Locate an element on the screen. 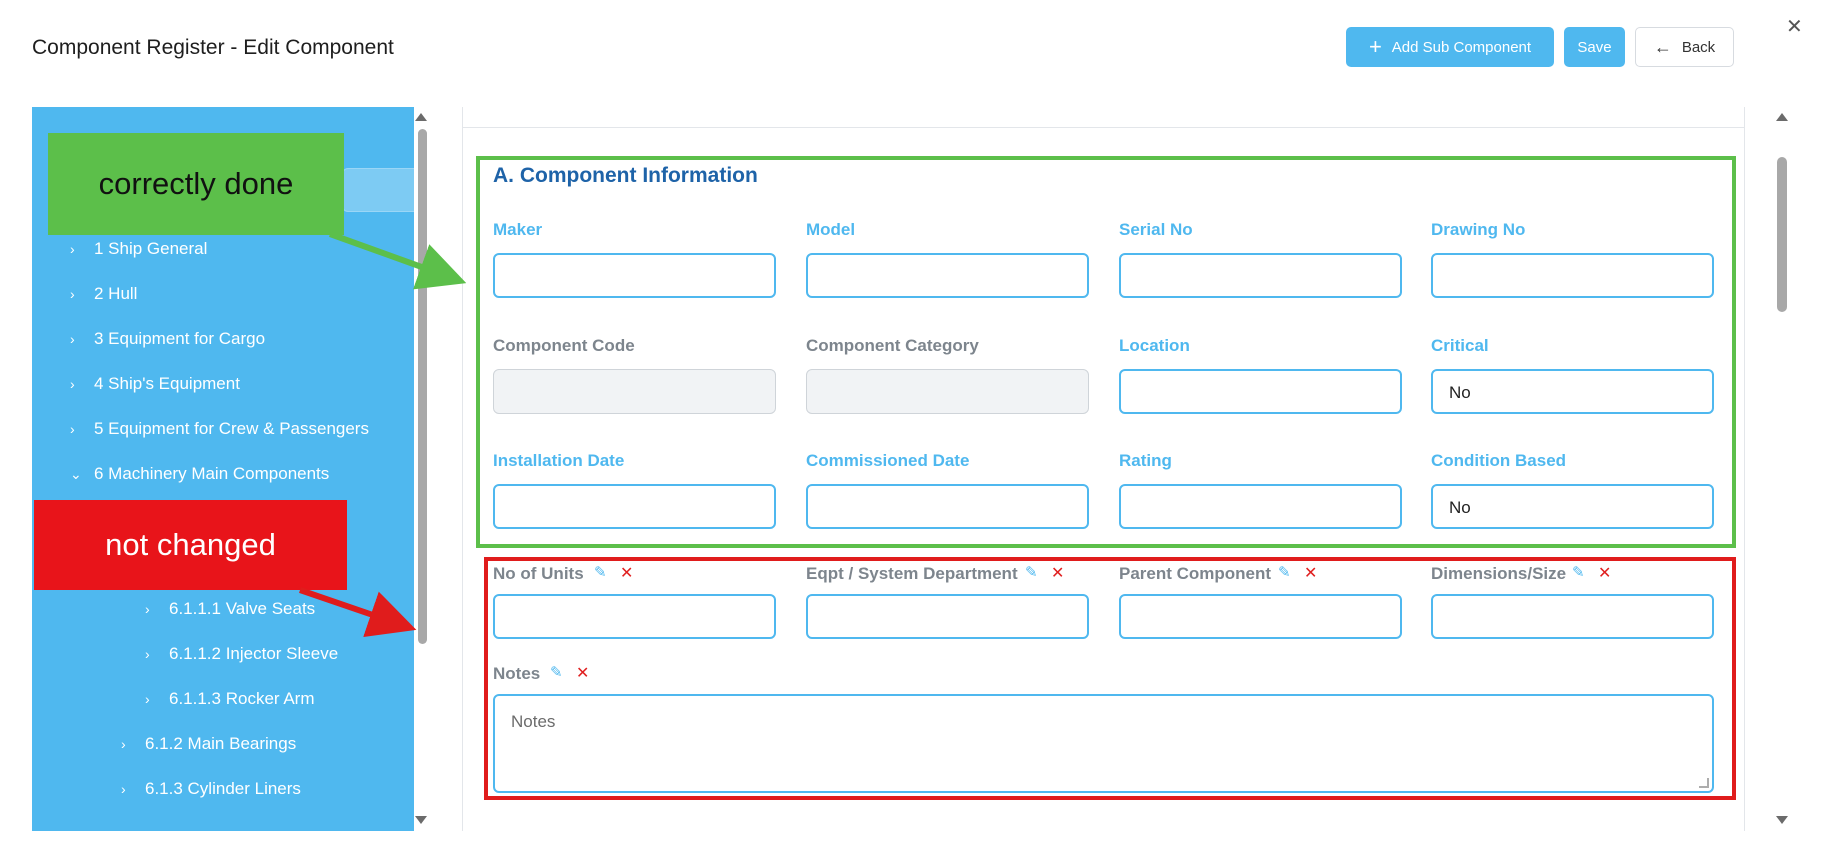 The image size is (1827, 859). red-arrow is located at coordinates (358, 612).